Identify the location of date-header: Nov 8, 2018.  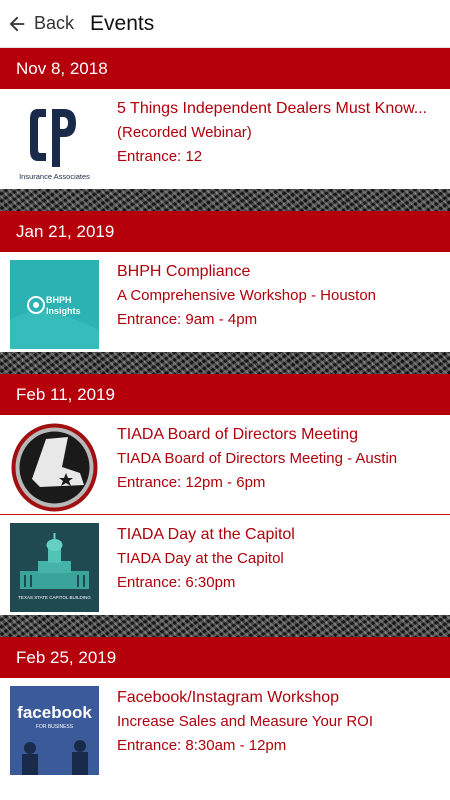
(225, 68).